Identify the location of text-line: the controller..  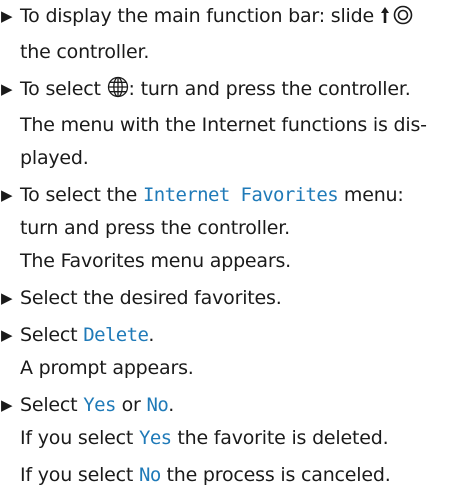
(245, 52).